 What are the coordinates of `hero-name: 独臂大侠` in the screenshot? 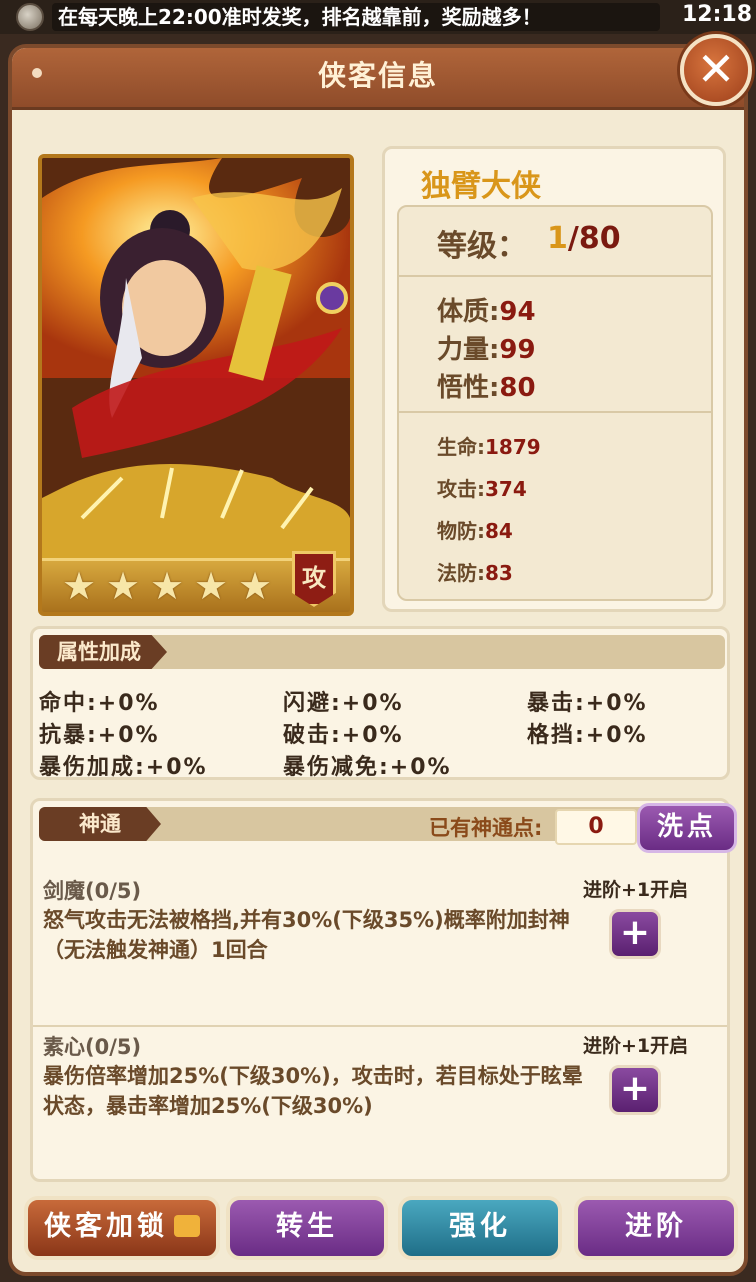 It's located at (481, 186).